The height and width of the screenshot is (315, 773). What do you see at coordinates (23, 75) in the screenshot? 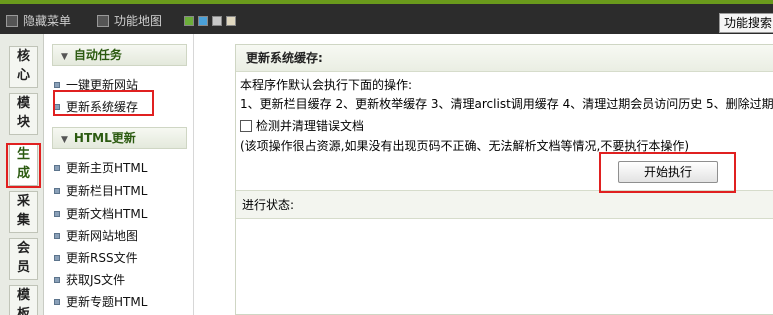
I see `tab-core-char-2: 心` at bounding box center [23, 75].